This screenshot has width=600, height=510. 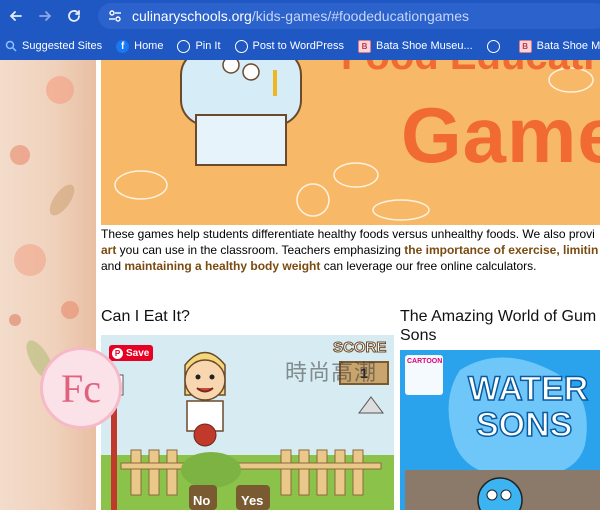 I want to click on url-path: /kids-games/#foodeducationgames, so click(x=360, y=16).